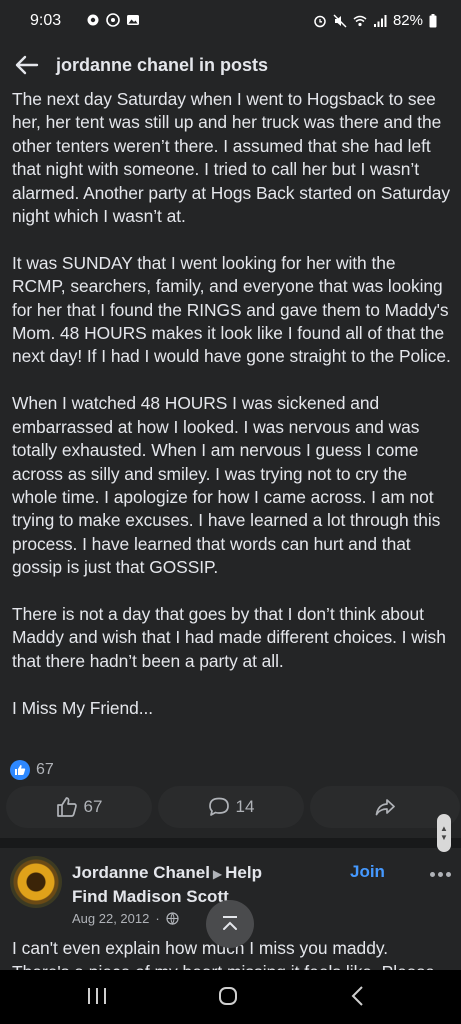  Describe the element at coordinates (162, 65) in the screenshot. I see `page-title: jordanne chanel in posts` at that location.